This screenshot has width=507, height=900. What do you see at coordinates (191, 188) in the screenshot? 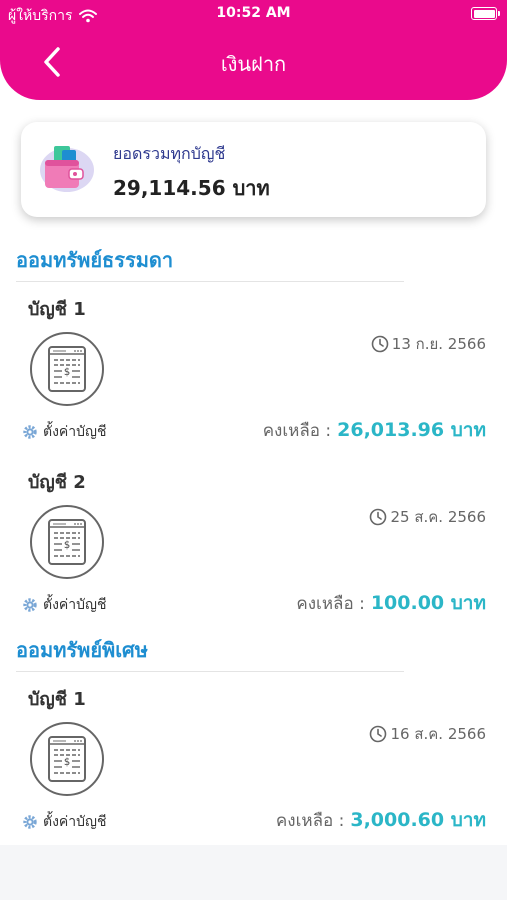
I see `total-balance-value: 29,114.56 บาท` at bounding box center [191, 188].